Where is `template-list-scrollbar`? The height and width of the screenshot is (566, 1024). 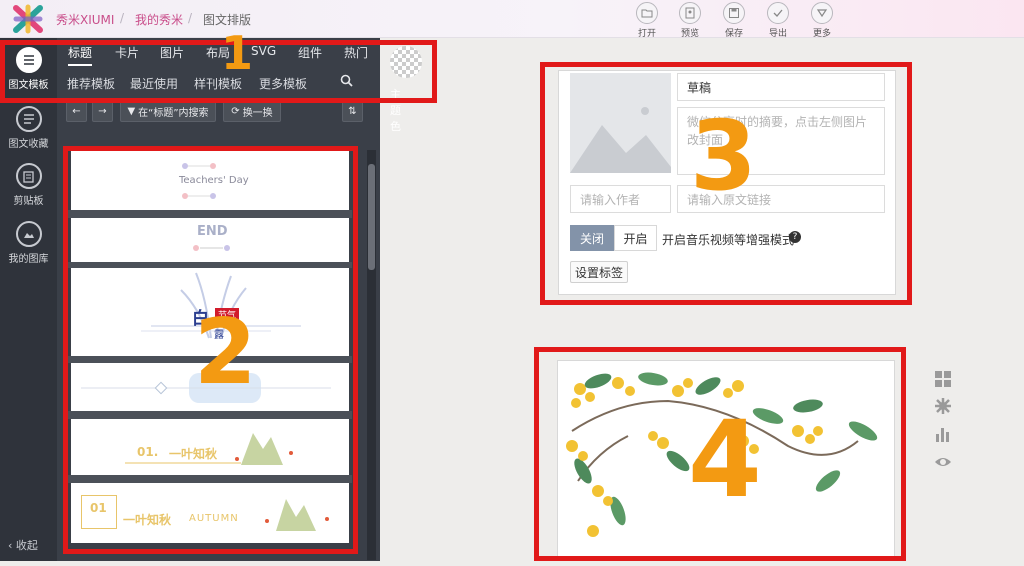
template-list-scrollbar is located at coordinates (371, 355).